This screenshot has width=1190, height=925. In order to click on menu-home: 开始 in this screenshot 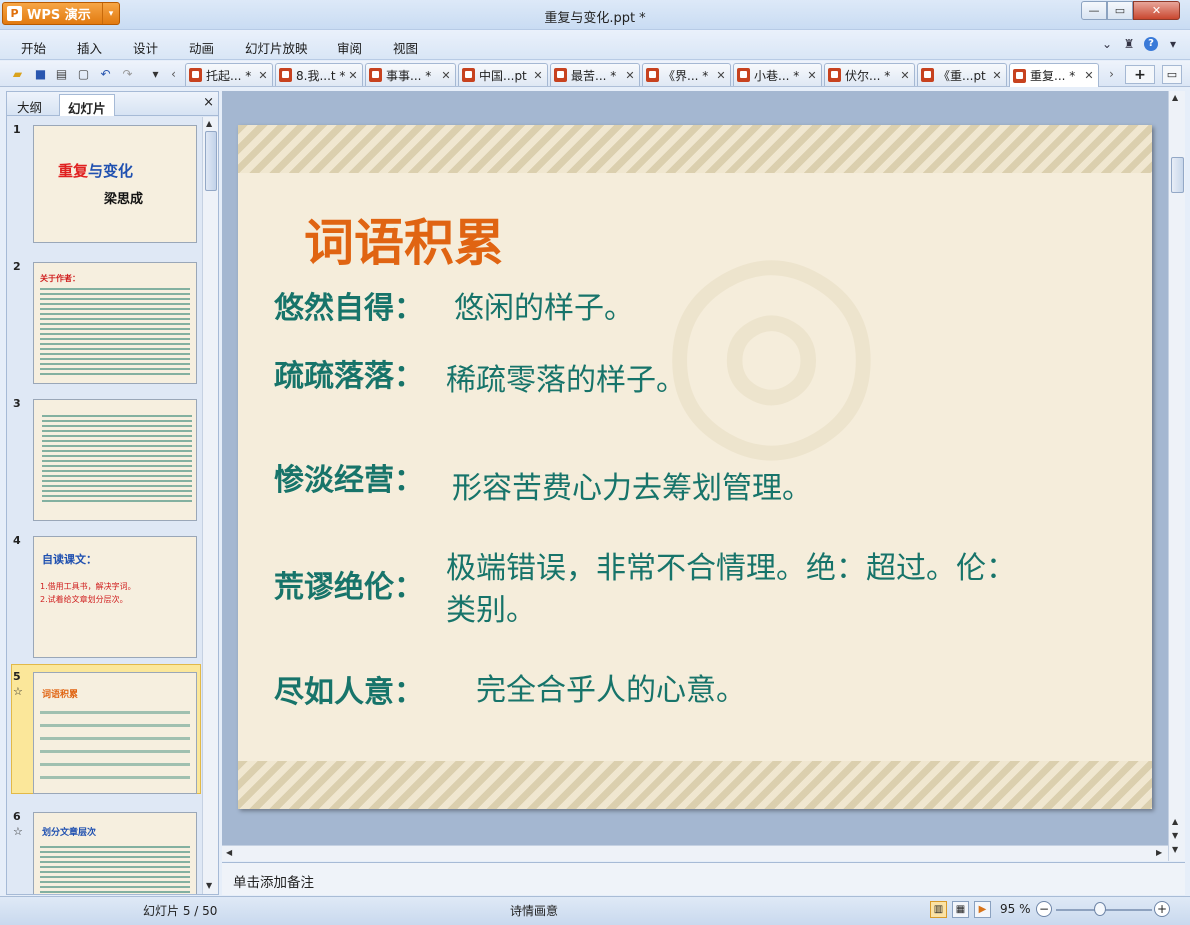, I will do `click(33, 47)`.